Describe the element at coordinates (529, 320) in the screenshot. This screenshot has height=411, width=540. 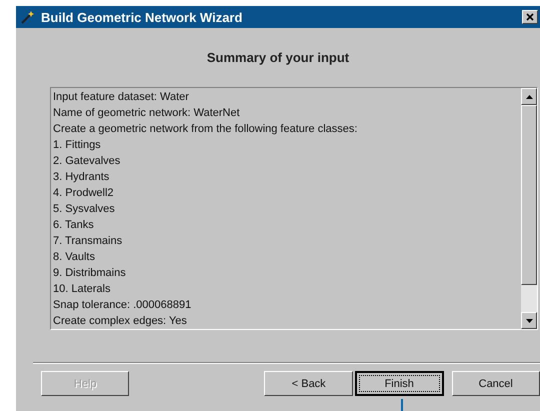
I see `scroll-down-icon` at that location.